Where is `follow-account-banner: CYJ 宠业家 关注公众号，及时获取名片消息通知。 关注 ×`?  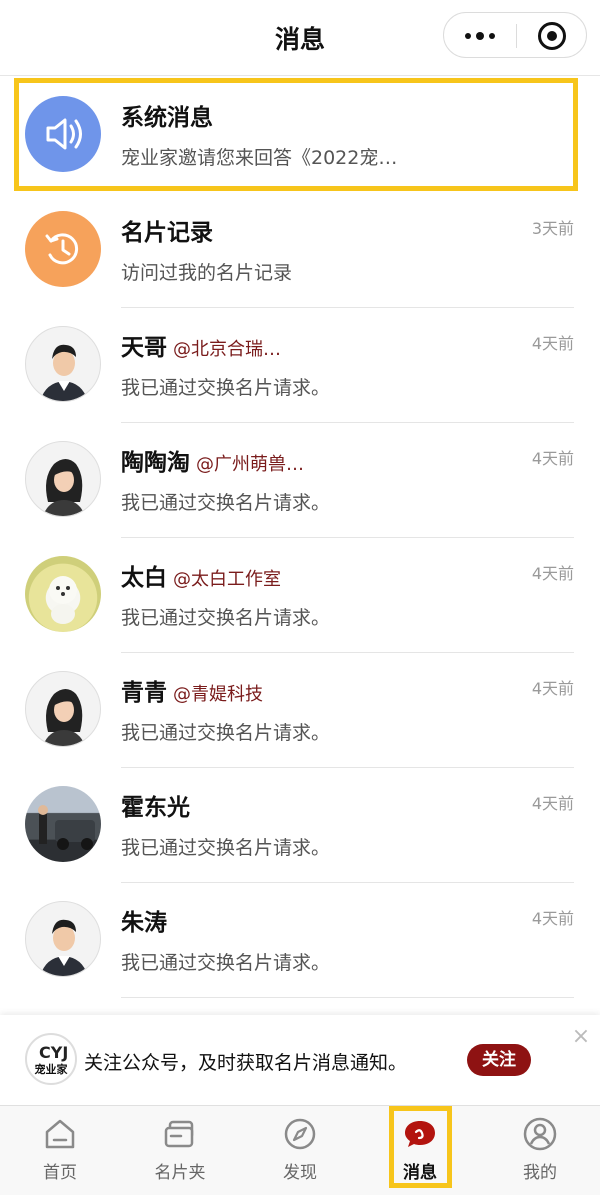
follow-account-banner: CYJ 宠业家 关注公众号，及时获取名片消息通知。 关注 × is located at coordinates (300, 1060).